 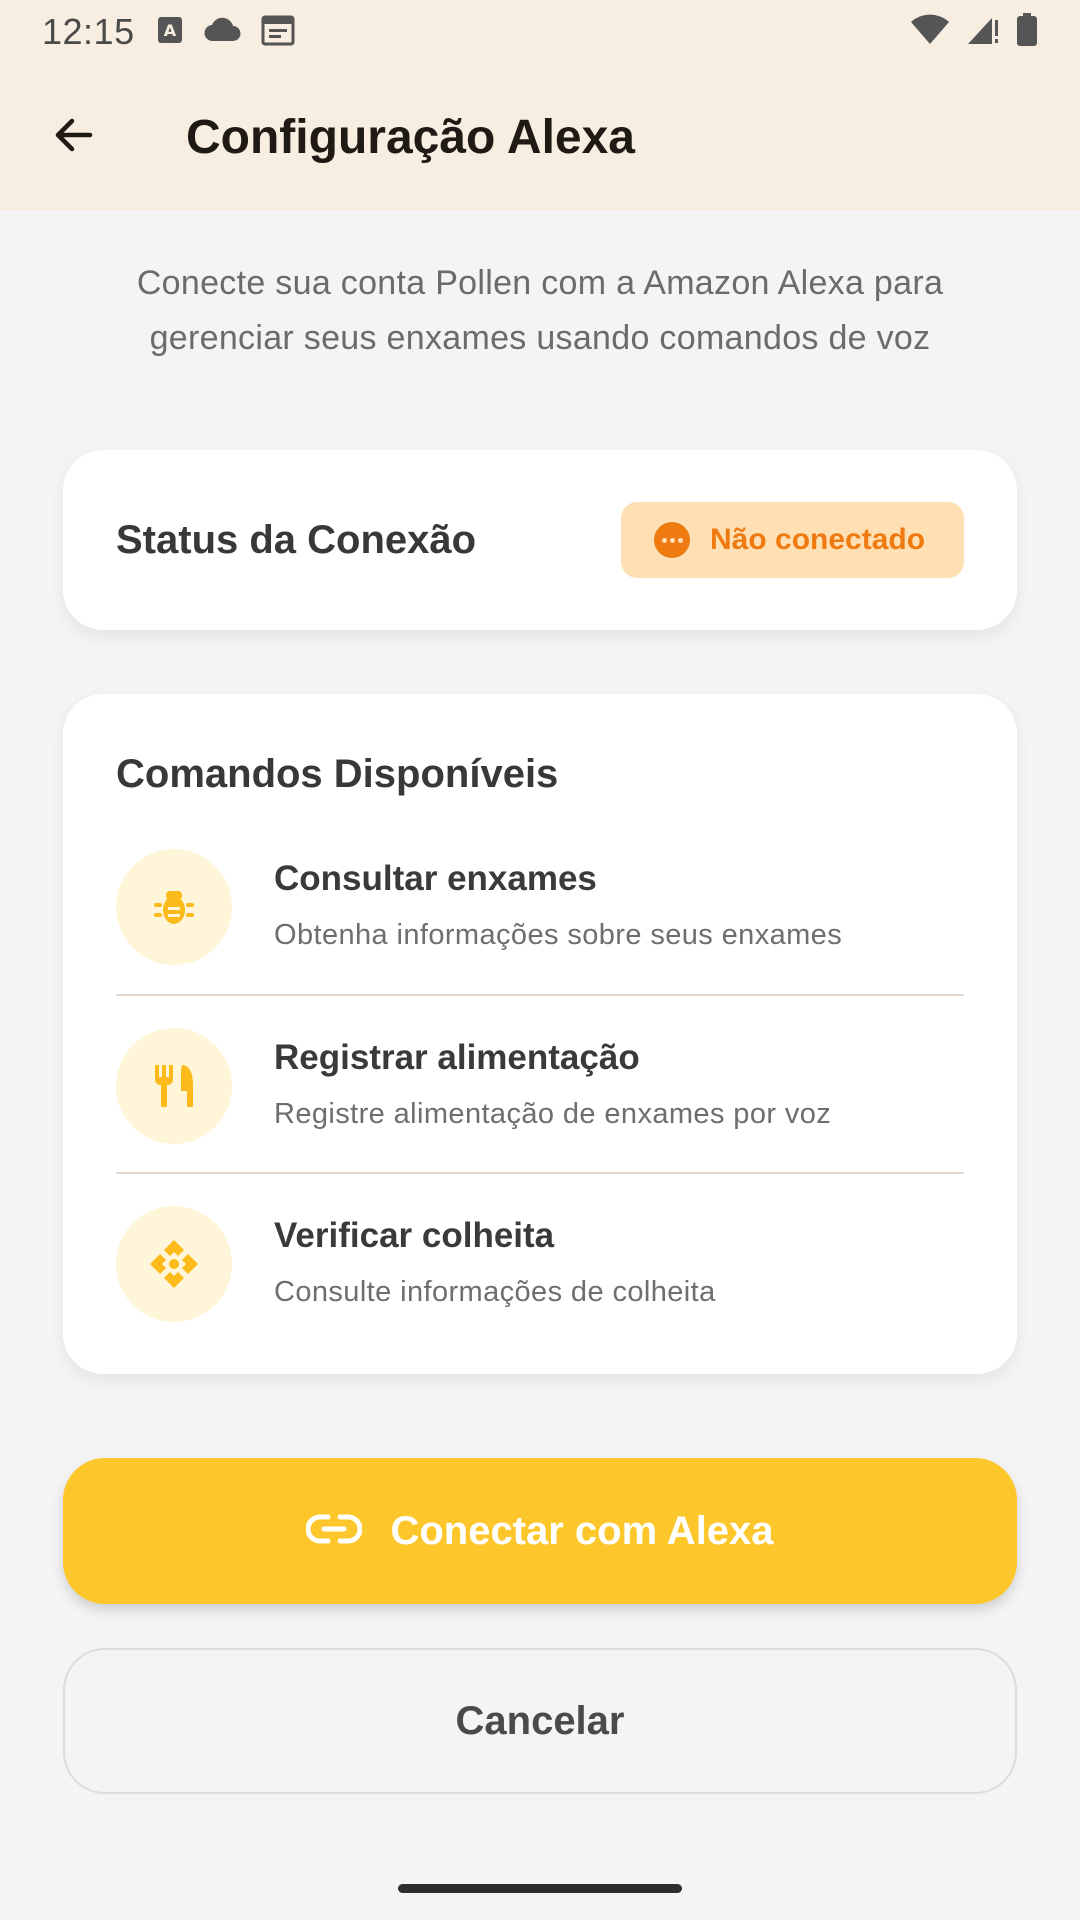 What do you see at coordinates (672, 540) in the screenshot?
I see `more-horizontal-circle-icon` at bounding box center [672, 540].